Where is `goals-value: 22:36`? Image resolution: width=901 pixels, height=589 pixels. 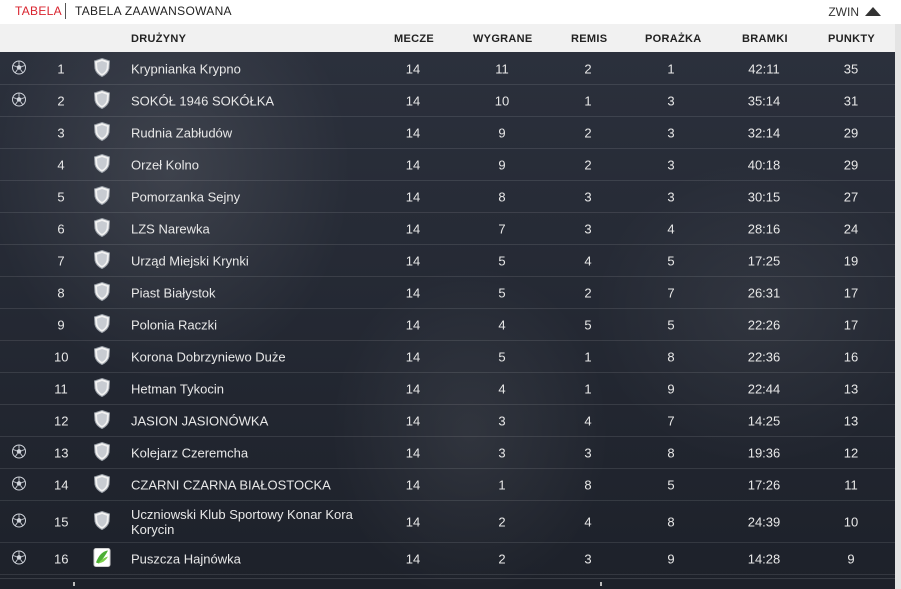 goals-value: 22:36 is located at coordinates (764, 356).